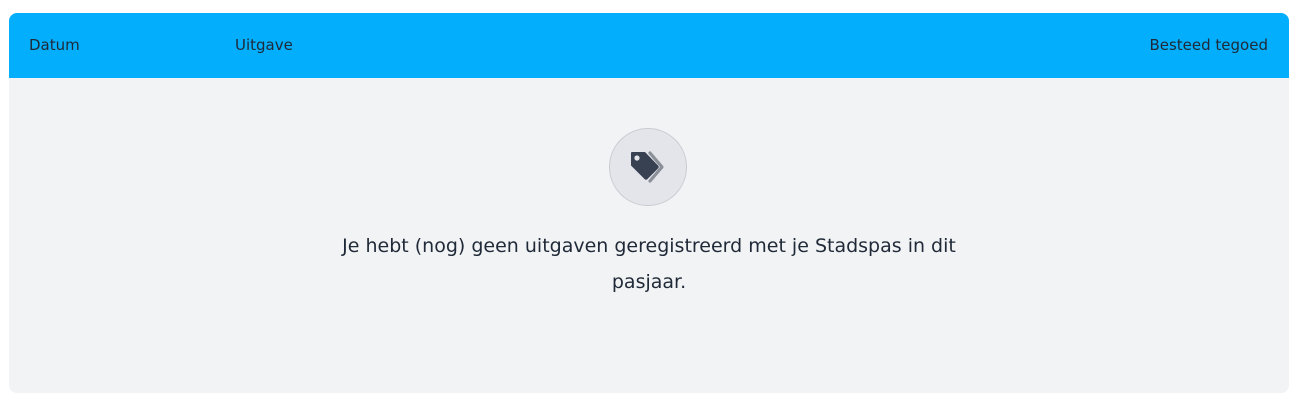 This screenshot has height=405, width=1300. I want to click on price-tags-icon, so click(648, 167).